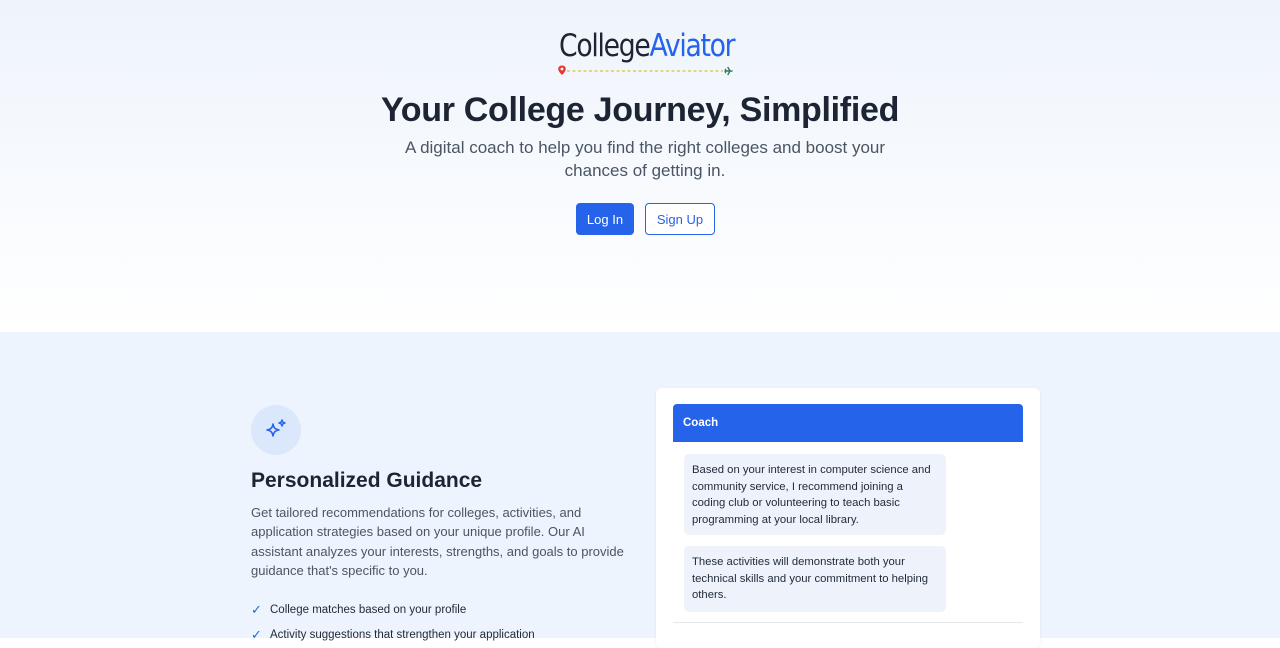 The width and height of the screenshot is (1280, 648). What do you see at coordinates (605, 46) in the screenshot?
I see `logo-text-college: College` at bounding box center [605, 46].